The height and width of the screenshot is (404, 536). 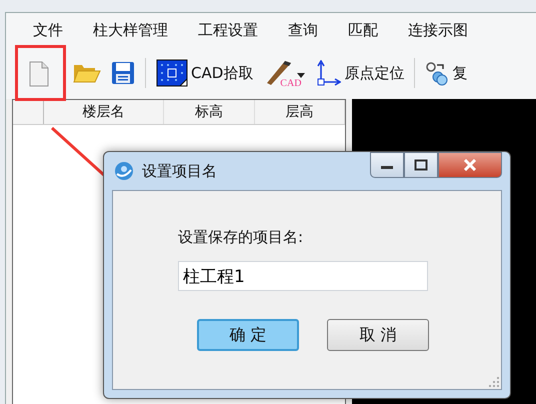 I want to click on menu-item: 柱大样管理, so click(x=130, y=30).